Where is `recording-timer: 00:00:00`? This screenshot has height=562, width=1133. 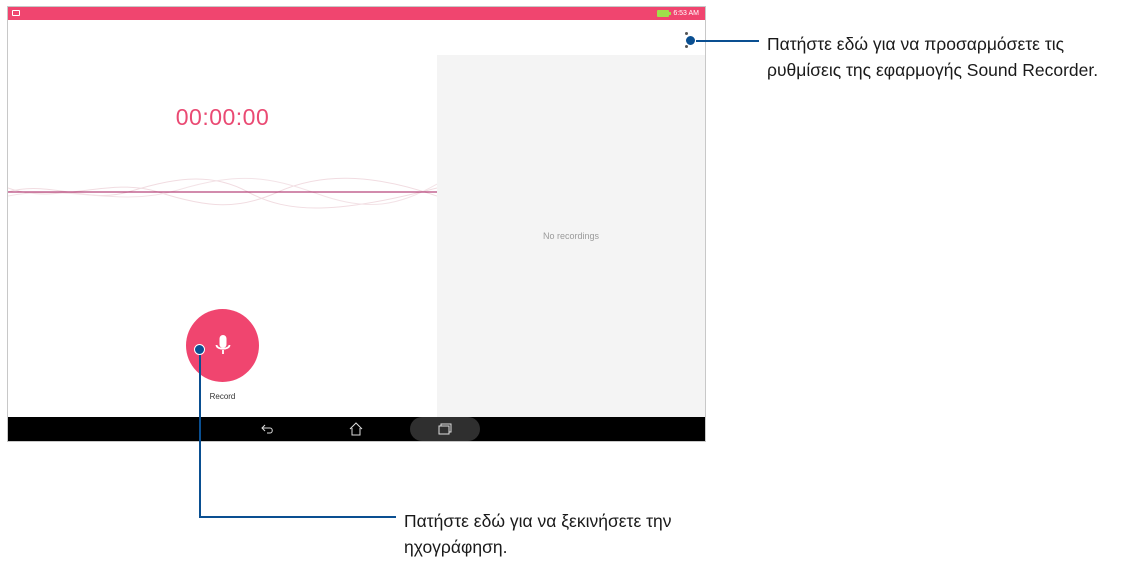
recording-timer: 00:00:00 is located at coordinates (222, 117).